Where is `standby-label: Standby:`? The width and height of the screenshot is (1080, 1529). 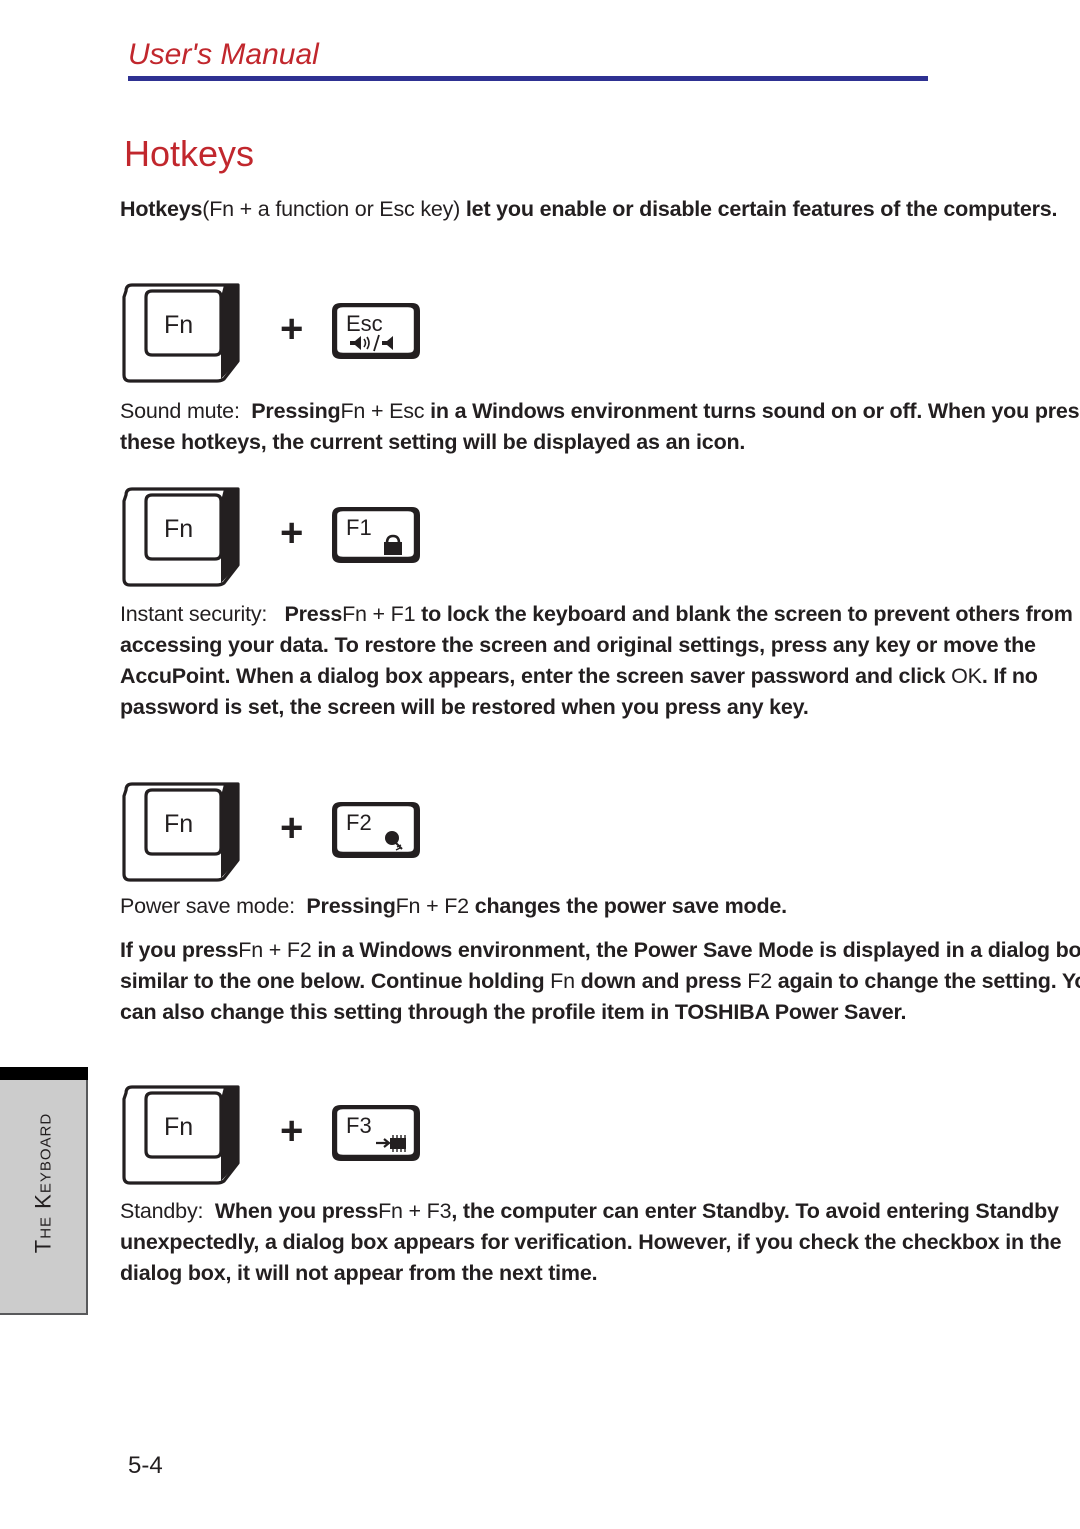
standby-label: Standby: is located at coordinates (162, 1211).